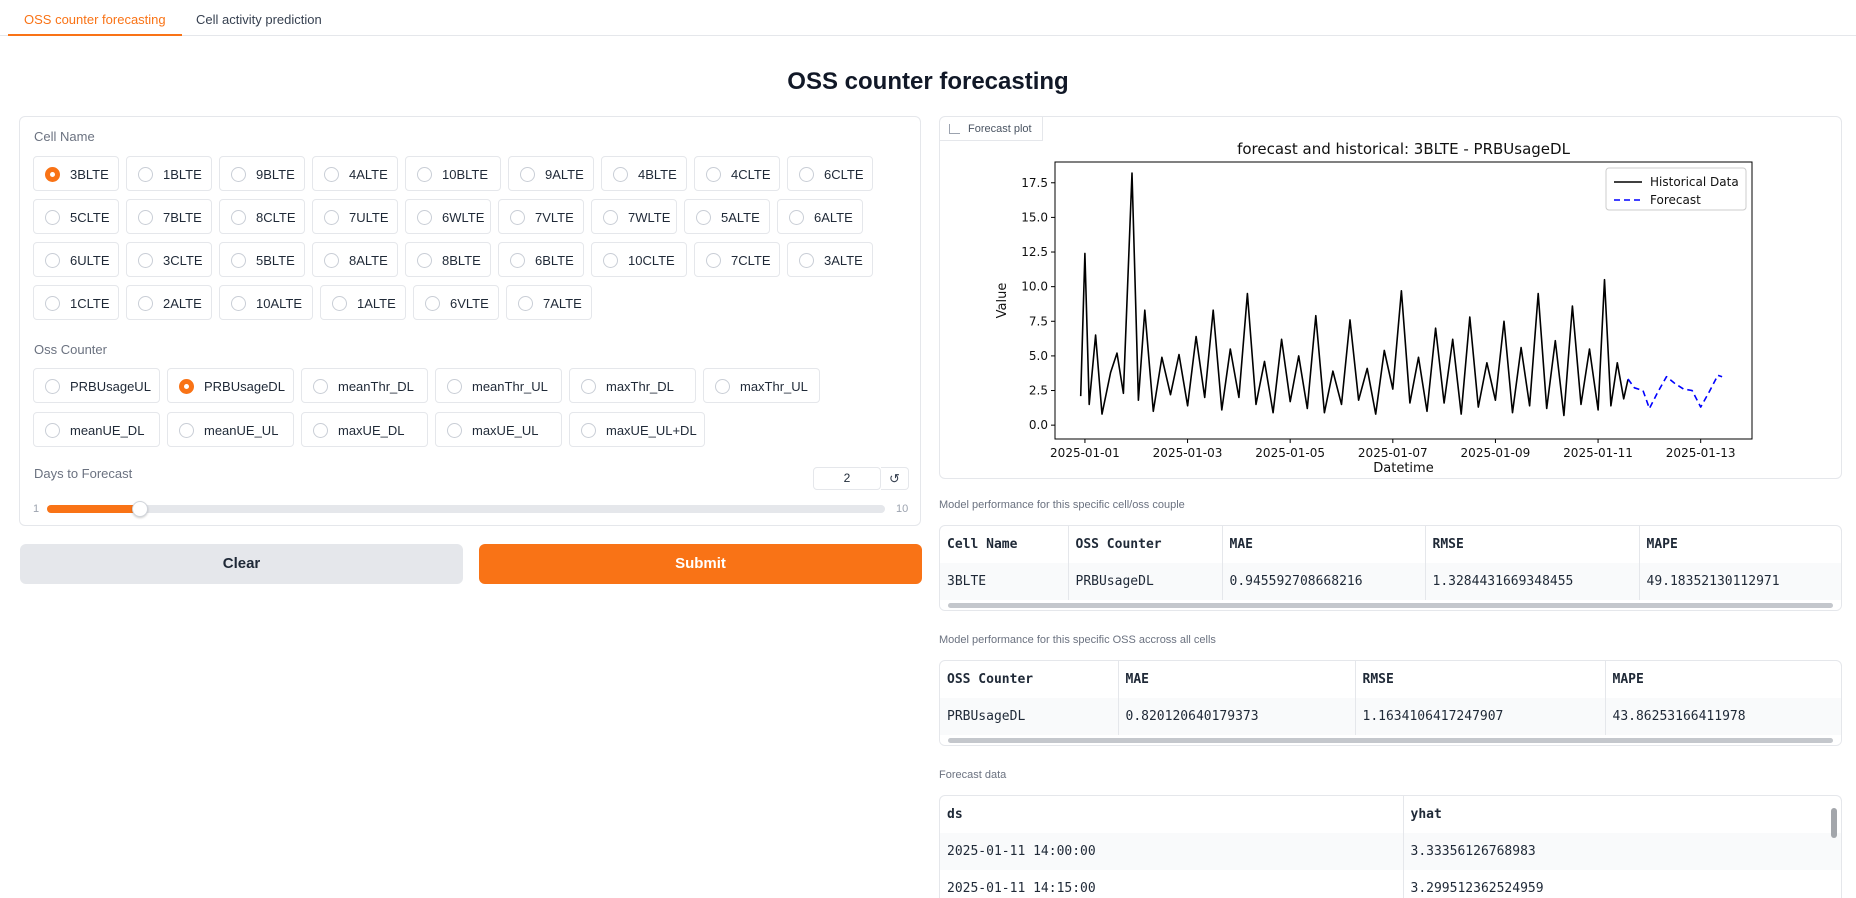 The height and width of the screenshot is (898, 1856). What do you see at coordinates (355, 259) in the screenshot?
I see `cell-name-radio-8alte: 8ALTE` at bounding box center [355, 259].